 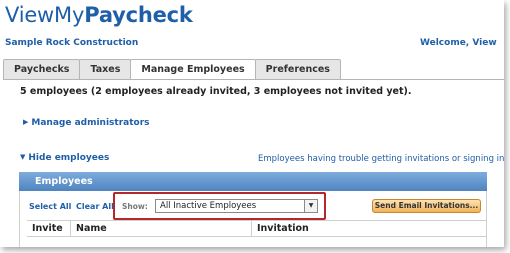 I want to click on employees-table-header: Invite Name Invitation, so click(x=257, y=228).